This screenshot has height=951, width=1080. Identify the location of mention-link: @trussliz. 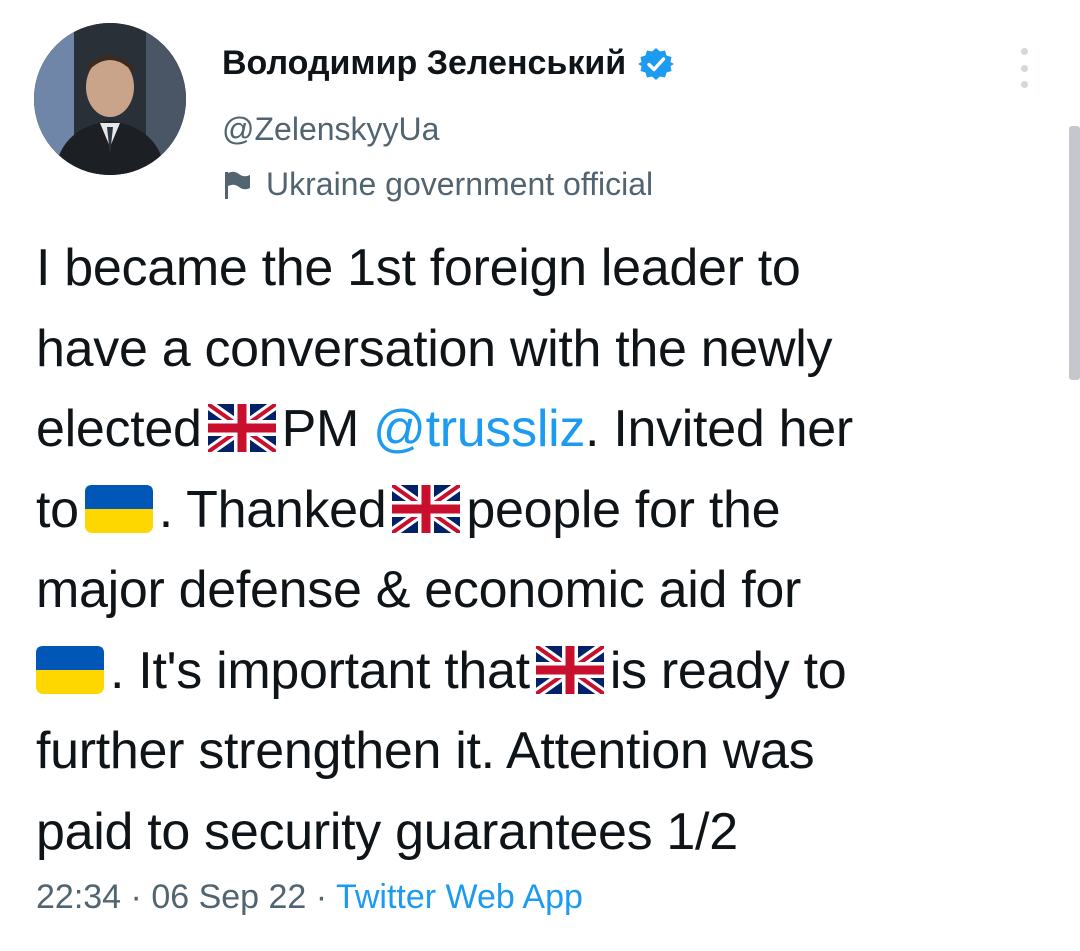
(479, 429).